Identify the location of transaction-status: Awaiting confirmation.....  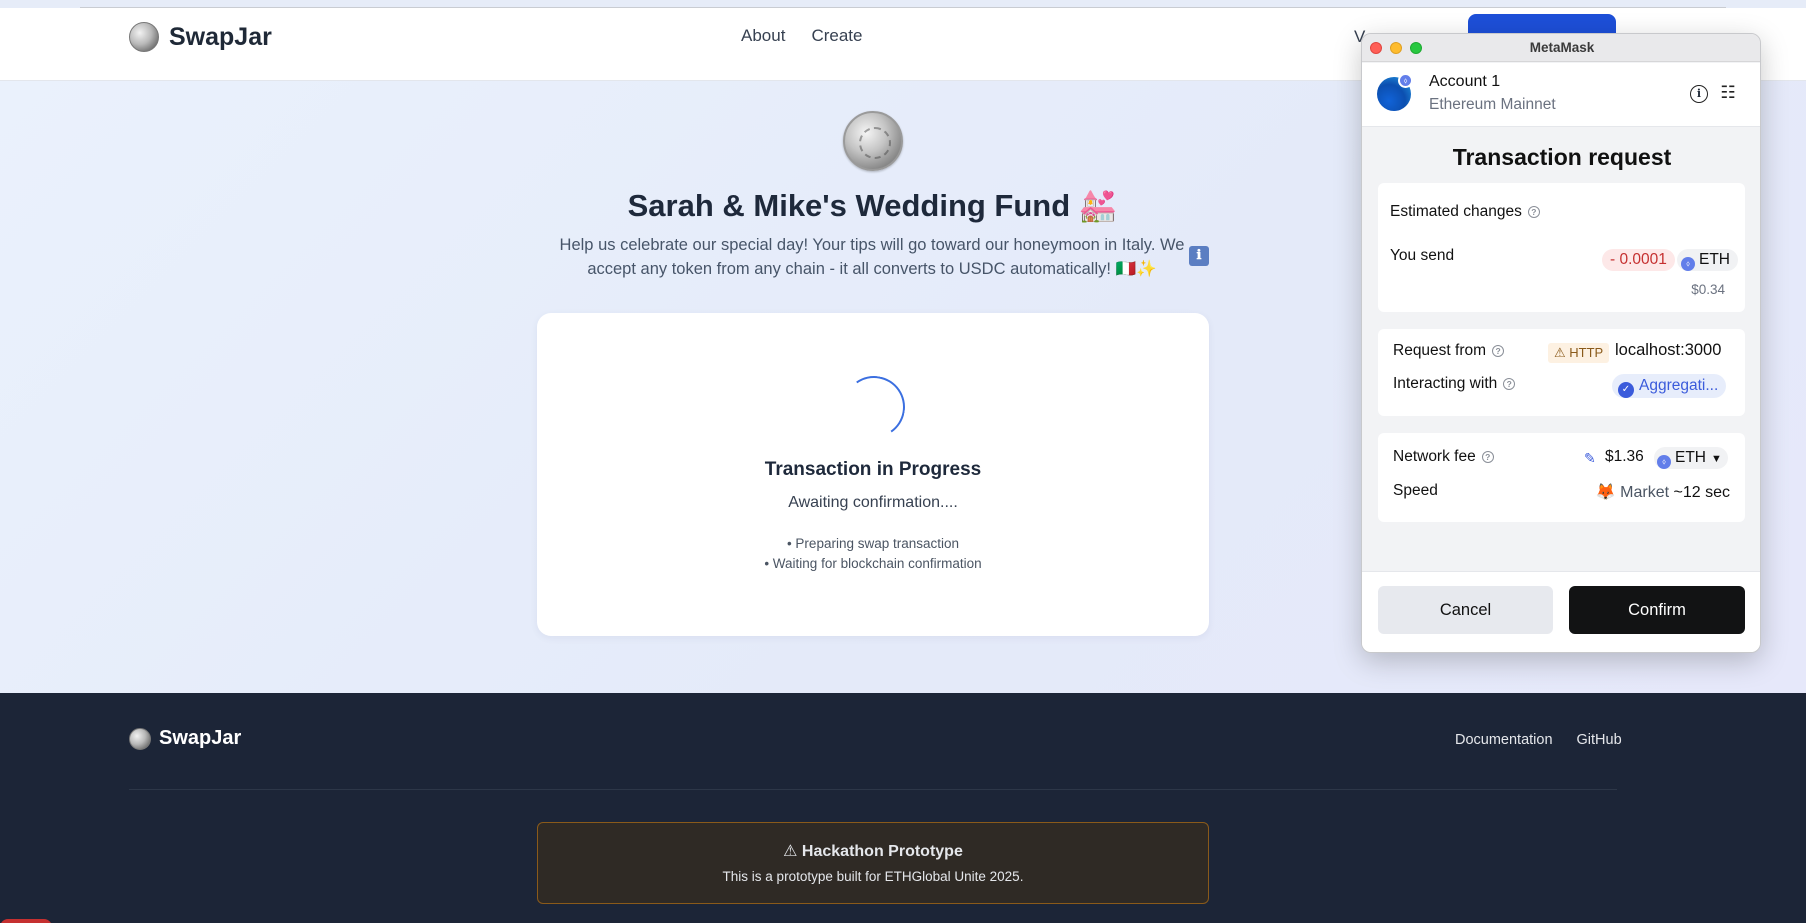
(873, 502).